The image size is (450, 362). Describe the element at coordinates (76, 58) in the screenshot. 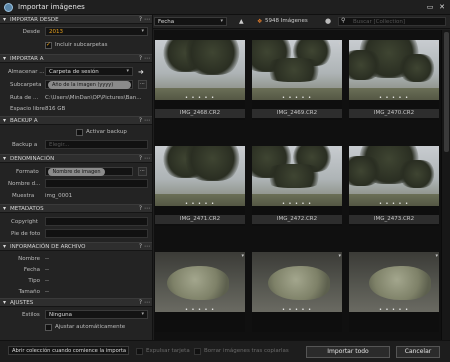

I see `section-importar-a: ▾ IMPORTAR A ? ⋯` at that location.